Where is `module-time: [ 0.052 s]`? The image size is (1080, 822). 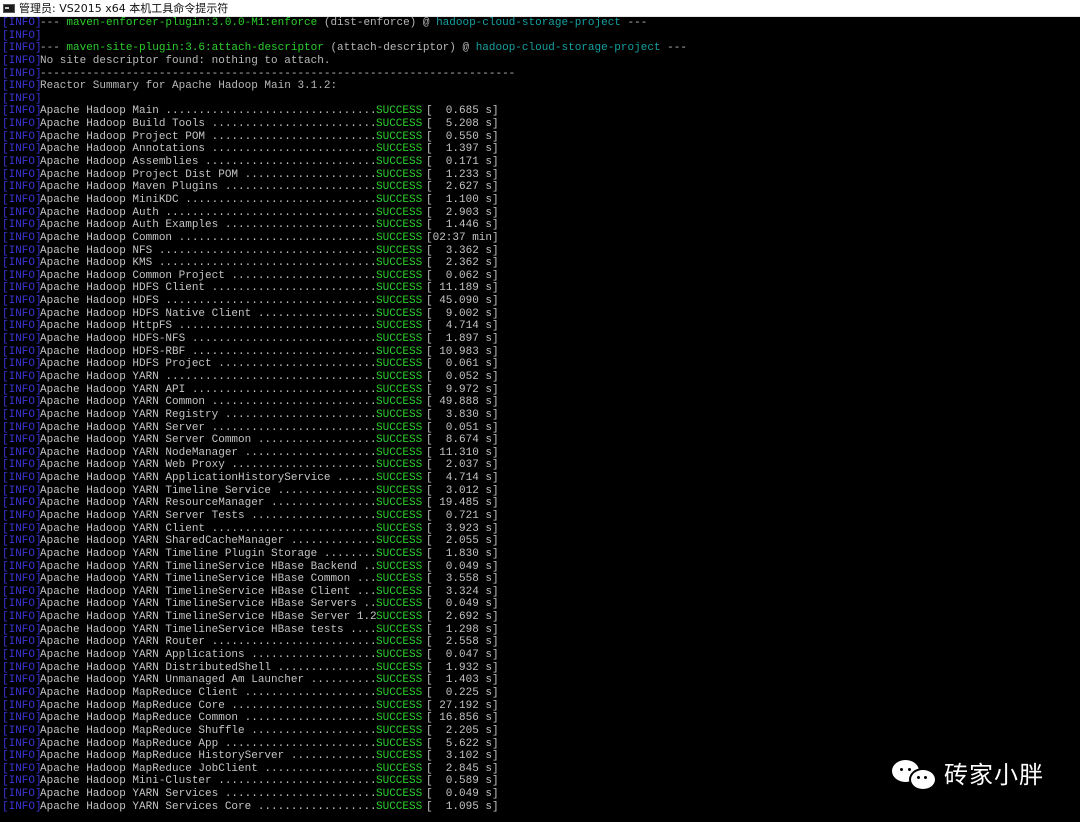
module-time: [ 0.052 s] is located at coordinates (462, 376).